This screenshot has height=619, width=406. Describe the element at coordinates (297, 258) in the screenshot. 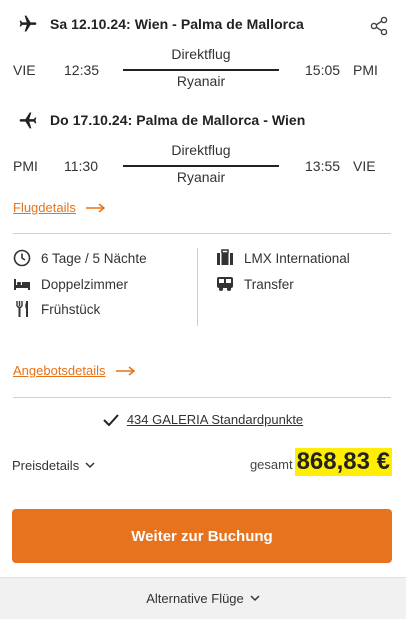

I see `feature-operator-label: LMX International` at that location.